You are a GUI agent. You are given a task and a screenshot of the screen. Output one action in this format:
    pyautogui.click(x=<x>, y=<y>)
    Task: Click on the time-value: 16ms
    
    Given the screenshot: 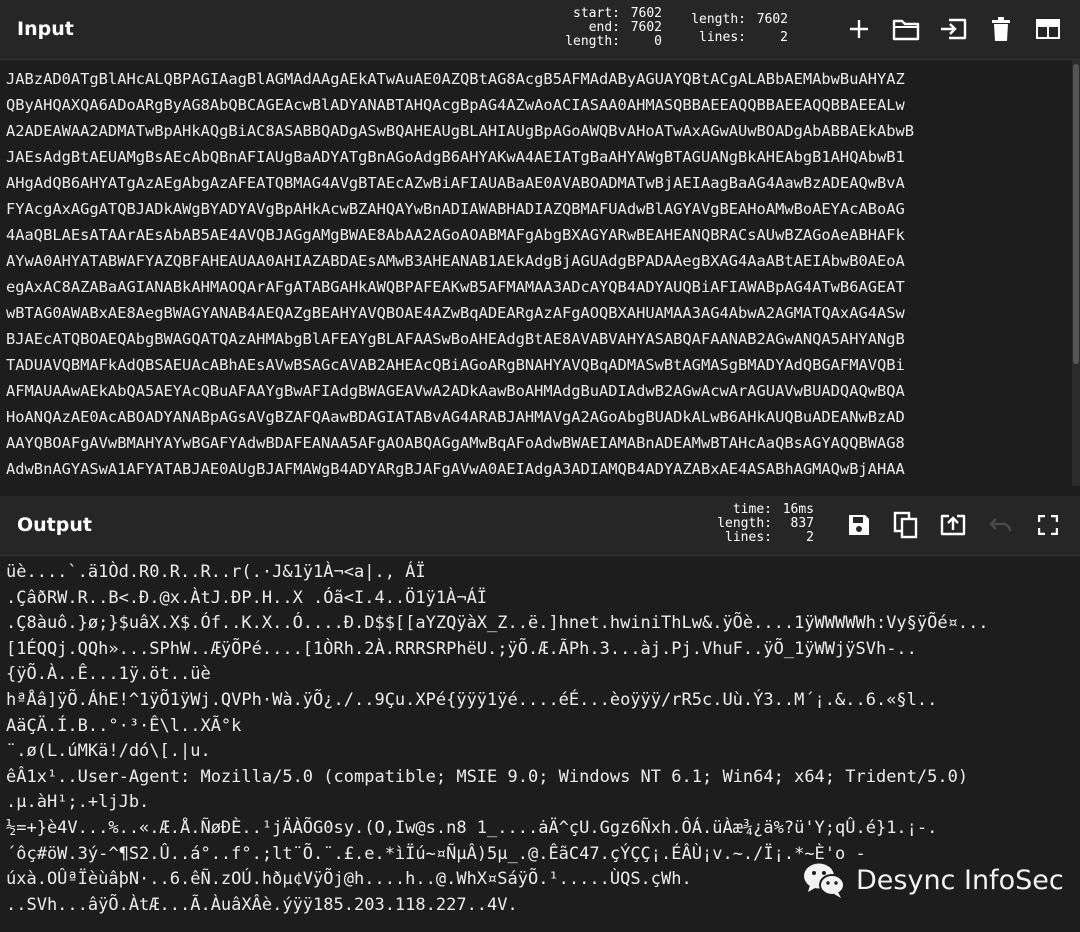 What is the action you would take?
    pyautogui.click(x=798, y=509)
    